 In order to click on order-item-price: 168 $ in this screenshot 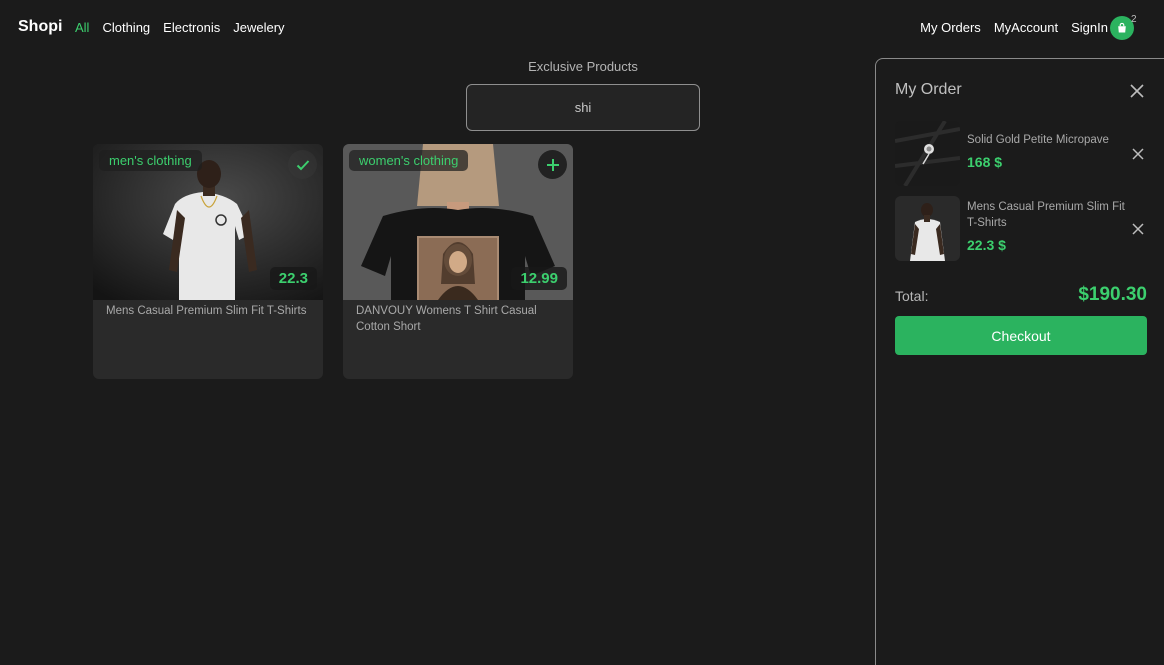, I will do `click(985, 162)`.